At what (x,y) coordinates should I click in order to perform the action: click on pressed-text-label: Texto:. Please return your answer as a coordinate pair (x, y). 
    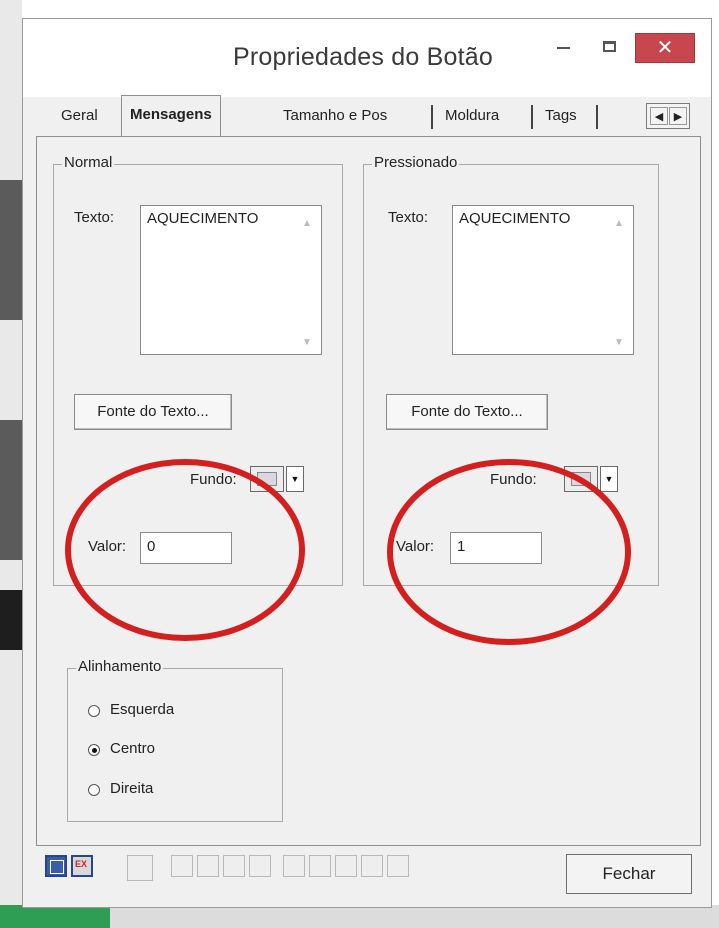
    Looking at the image, I should click on (408, 217).